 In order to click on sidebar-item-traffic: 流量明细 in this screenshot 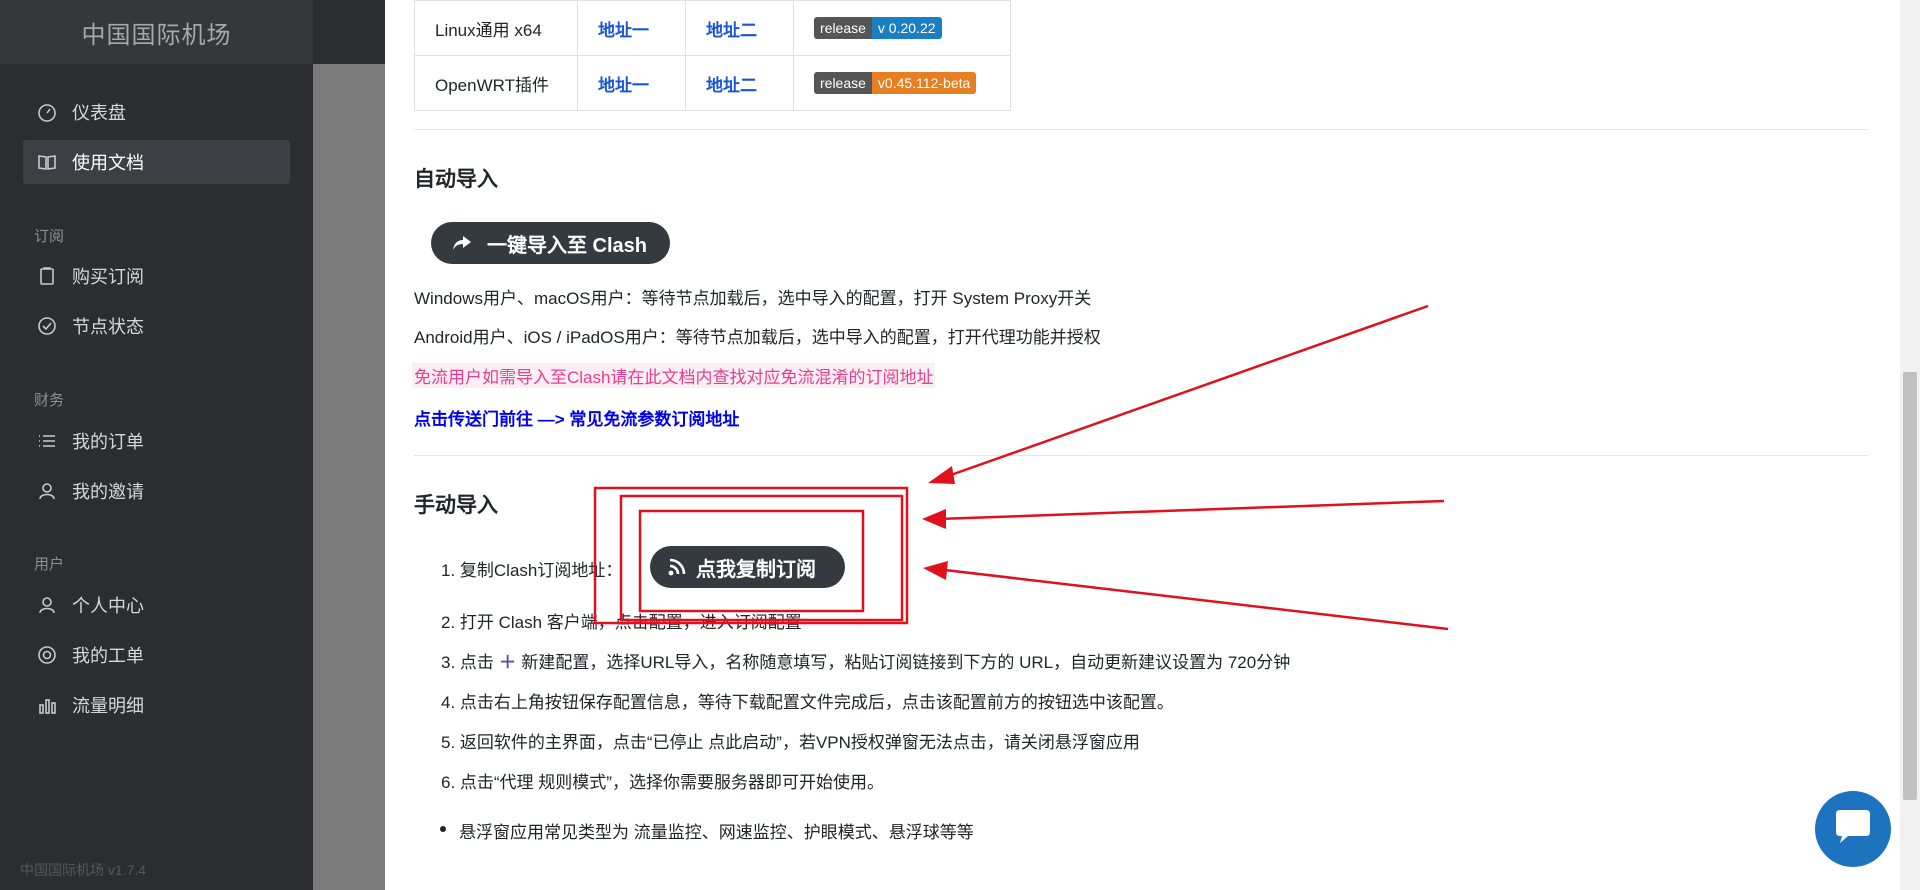, I will do `click(156, 705)`.